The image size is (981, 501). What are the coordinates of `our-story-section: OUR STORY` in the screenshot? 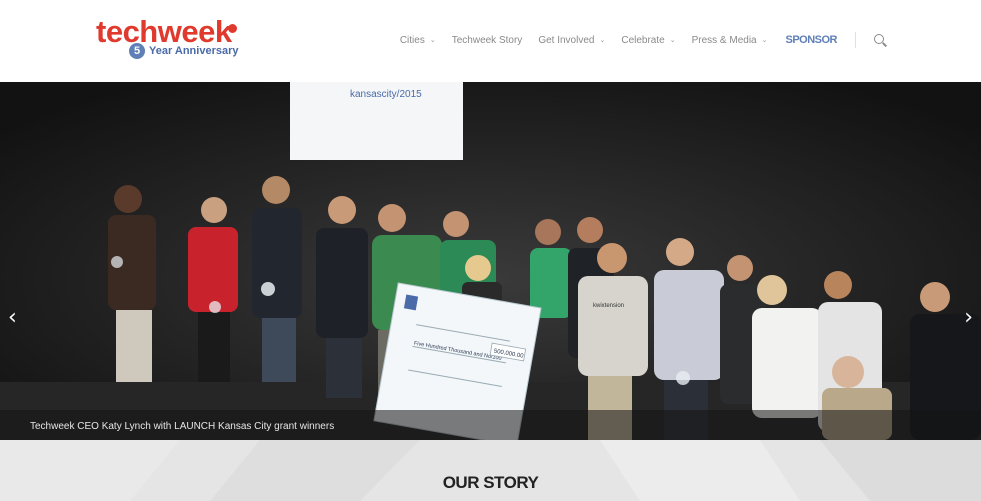 It's located at (490, 470).